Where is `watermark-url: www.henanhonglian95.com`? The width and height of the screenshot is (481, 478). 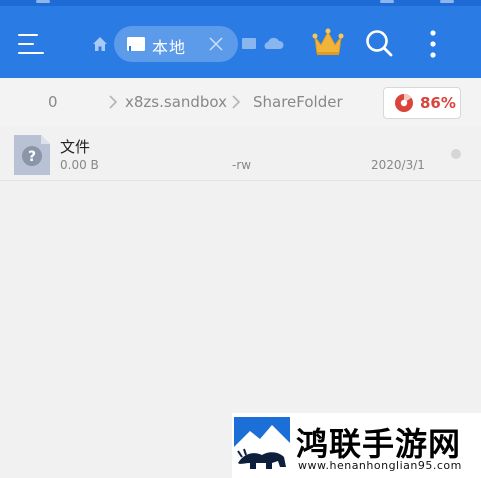 watermark-url: www.henanhonglian95.com is located at coordinates (380, 465).